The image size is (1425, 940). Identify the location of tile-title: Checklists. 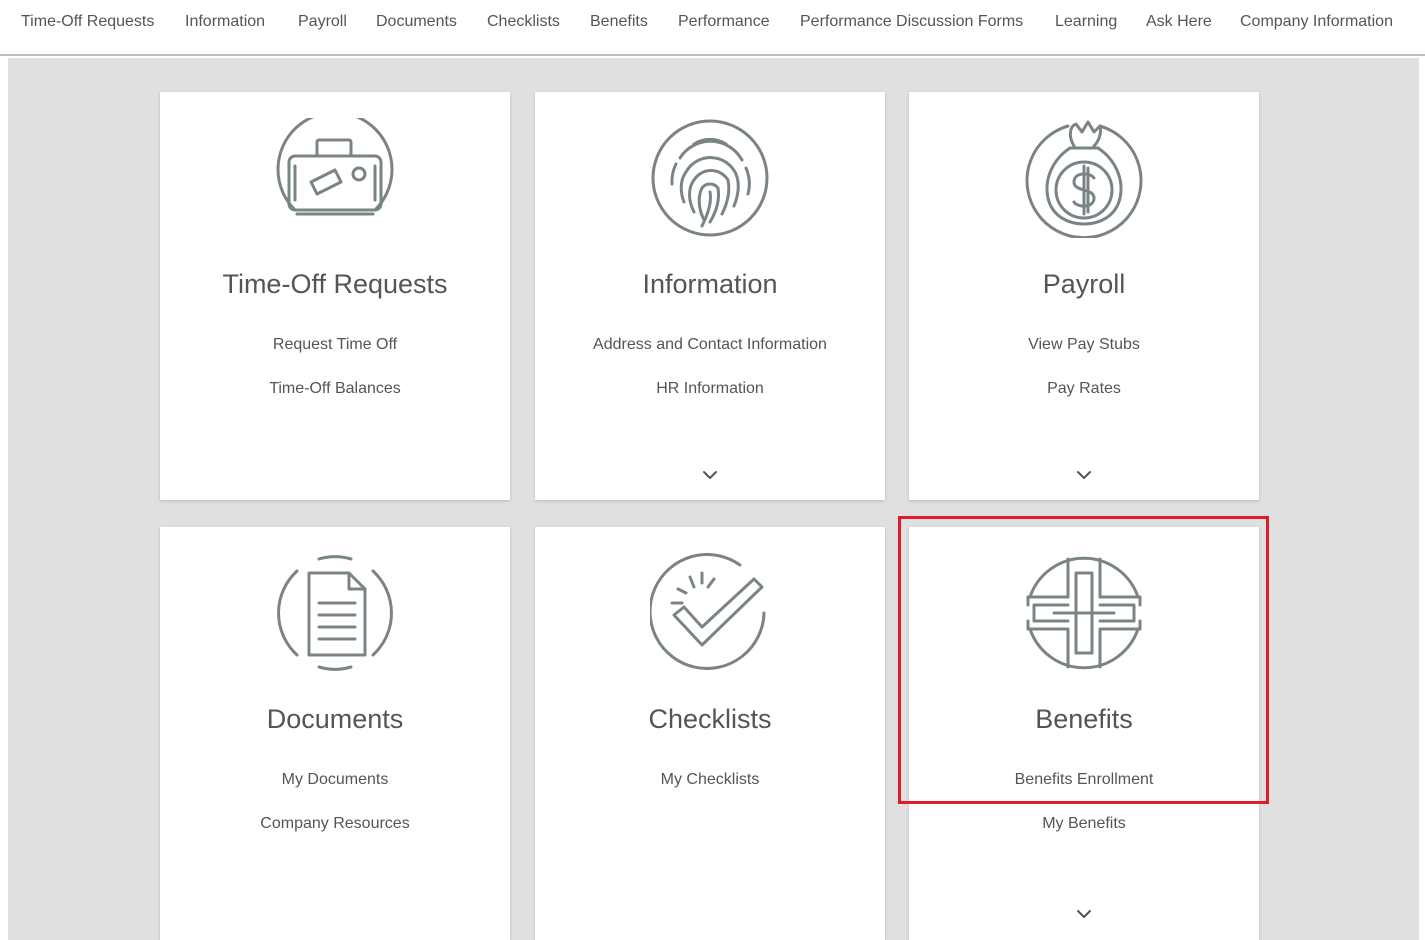
(710, 719).